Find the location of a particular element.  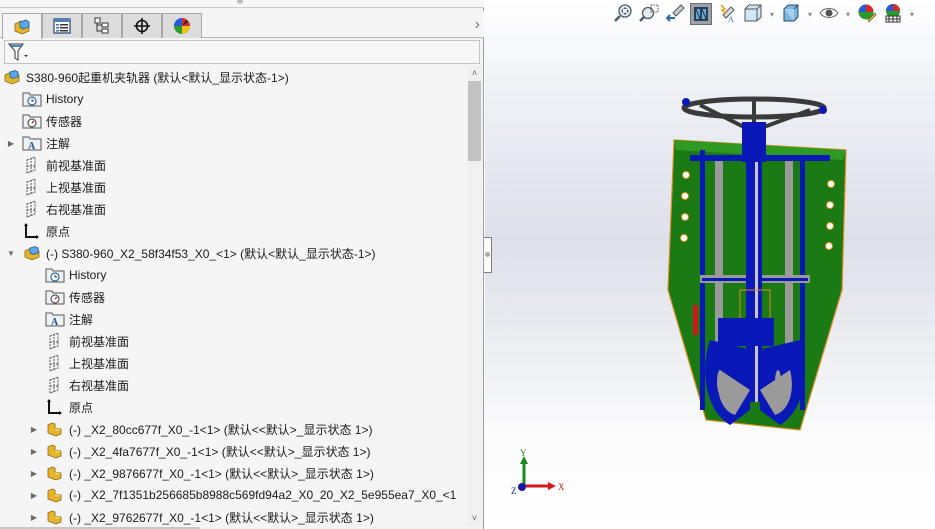

previous-view-button is located at coordinates (675, 14).